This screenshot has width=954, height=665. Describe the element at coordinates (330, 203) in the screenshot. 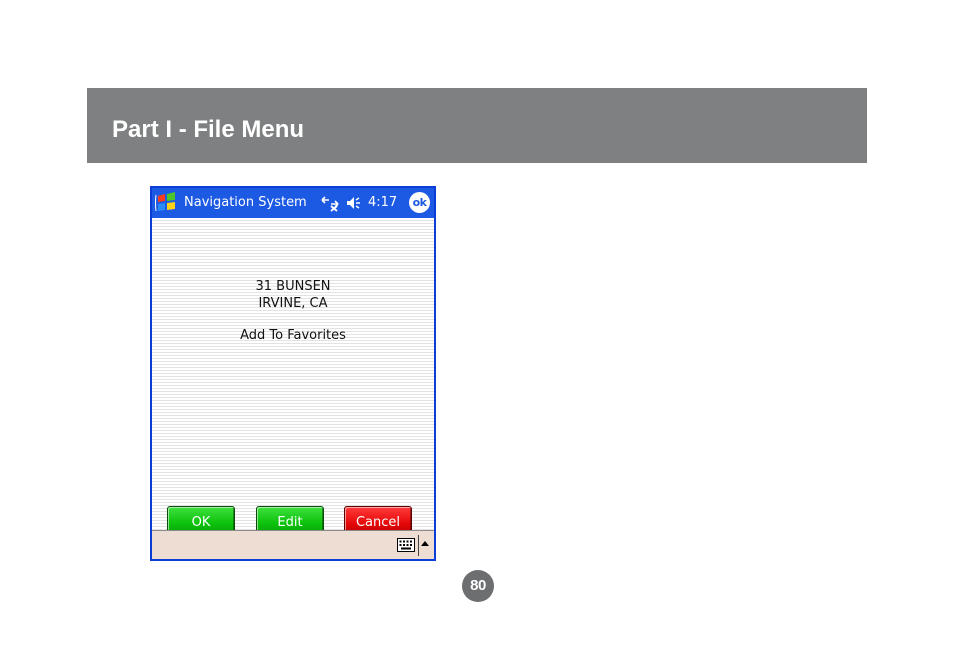

I see `connectivity-icon` at that location.